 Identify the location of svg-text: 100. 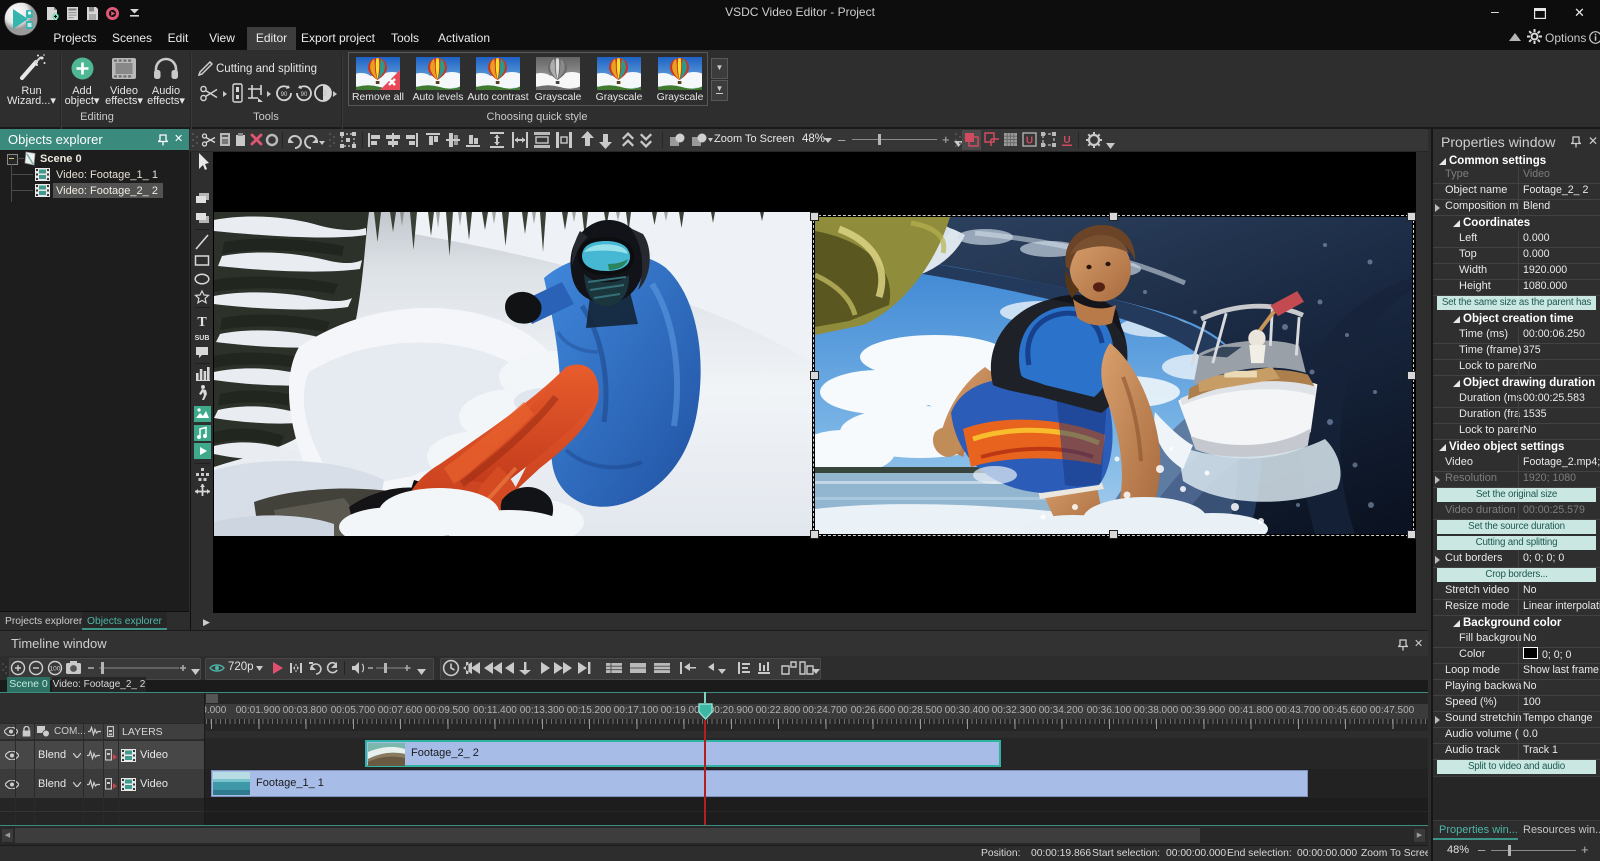
(55, 669).